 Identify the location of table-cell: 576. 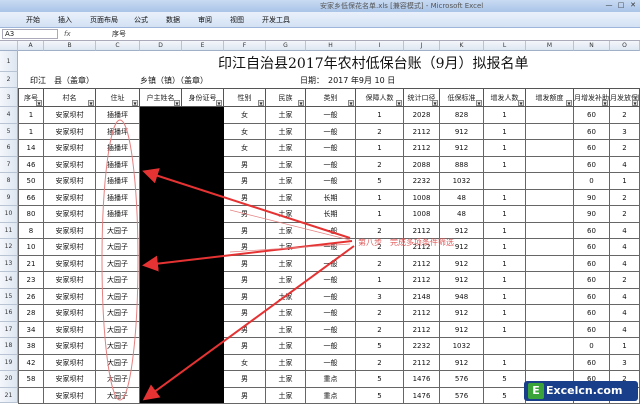
(462, 396).